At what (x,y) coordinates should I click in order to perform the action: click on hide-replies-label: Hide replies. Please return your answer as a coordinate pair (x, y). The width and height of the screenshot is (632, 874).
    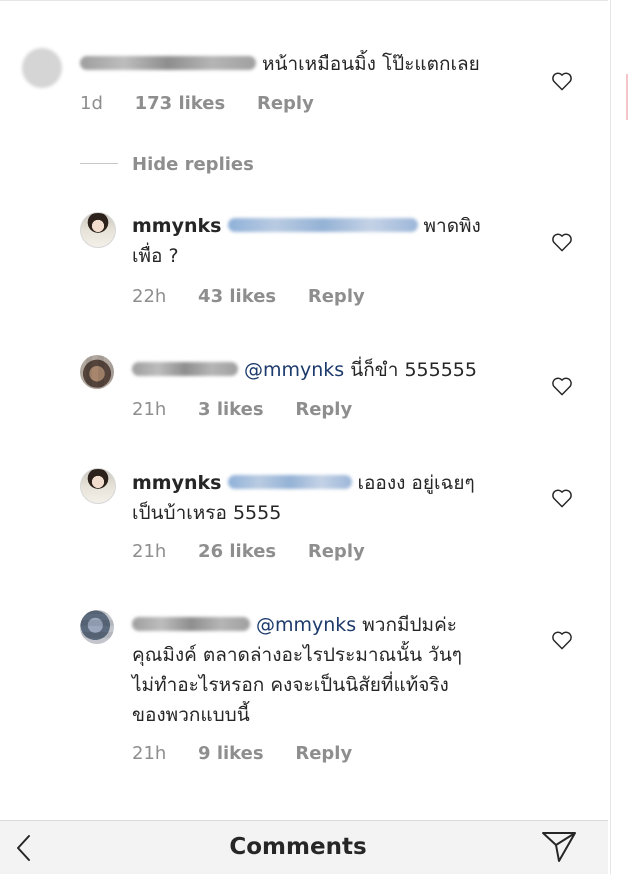
    Looking at the image, I should click on (193, 164).